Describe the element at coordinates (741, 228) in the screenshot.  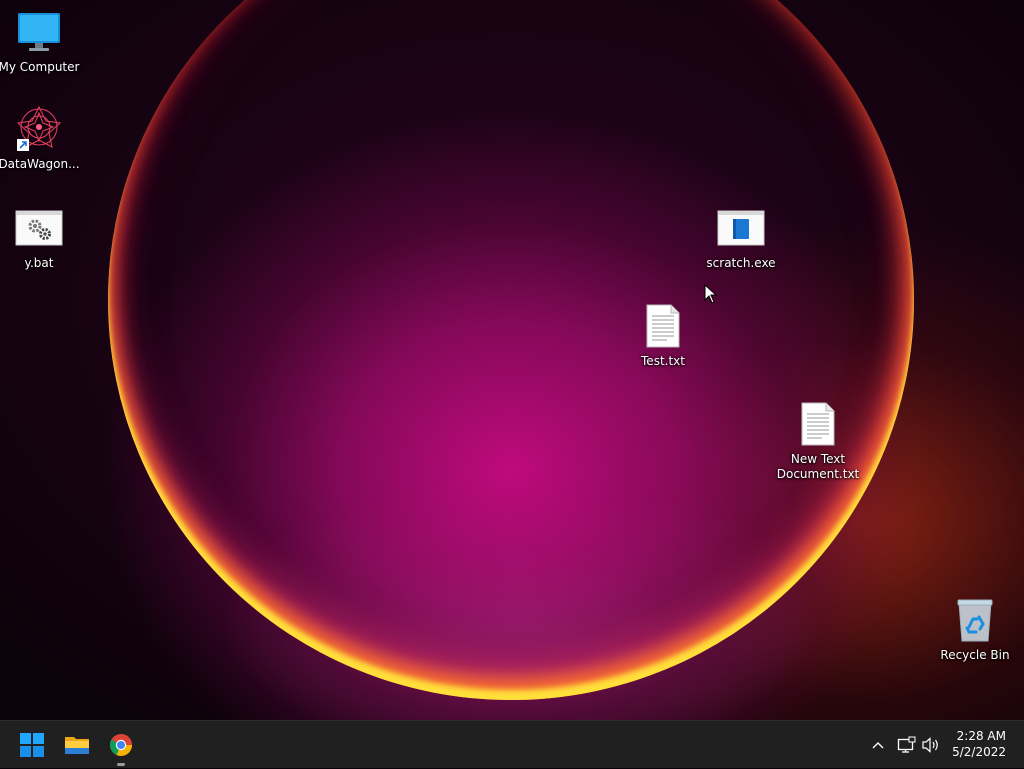
I see `exe-file-icon` at that location.